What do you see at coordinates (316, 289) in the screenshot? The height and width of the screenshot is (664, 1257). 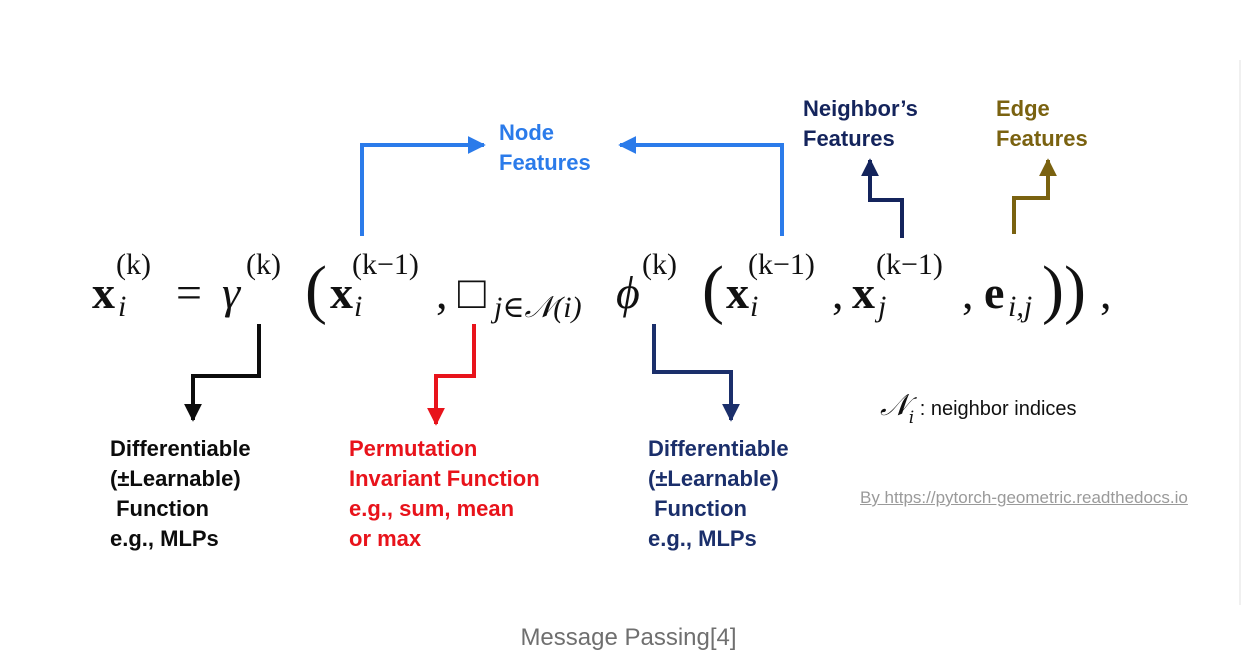 I see `eq-open-paren-1: (` at bounding box center [316, 289].